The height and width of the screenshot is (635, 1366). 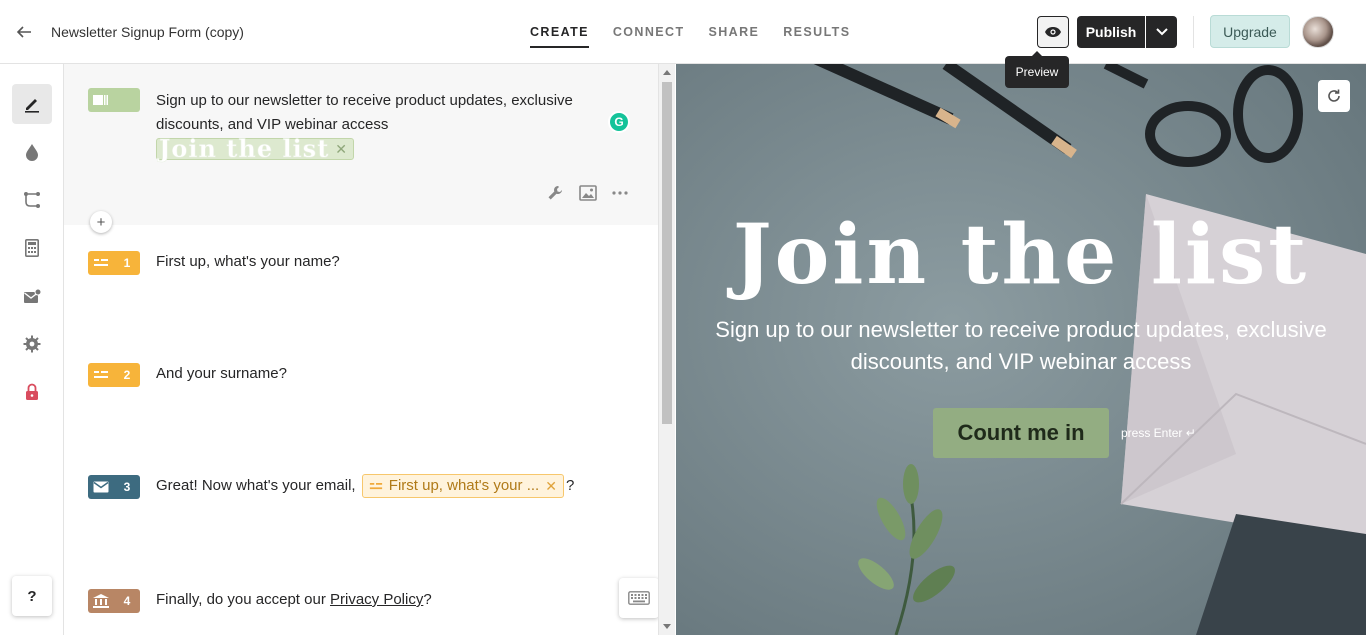 I want to click on sidebar-item-content, so click(x=32, y=104).